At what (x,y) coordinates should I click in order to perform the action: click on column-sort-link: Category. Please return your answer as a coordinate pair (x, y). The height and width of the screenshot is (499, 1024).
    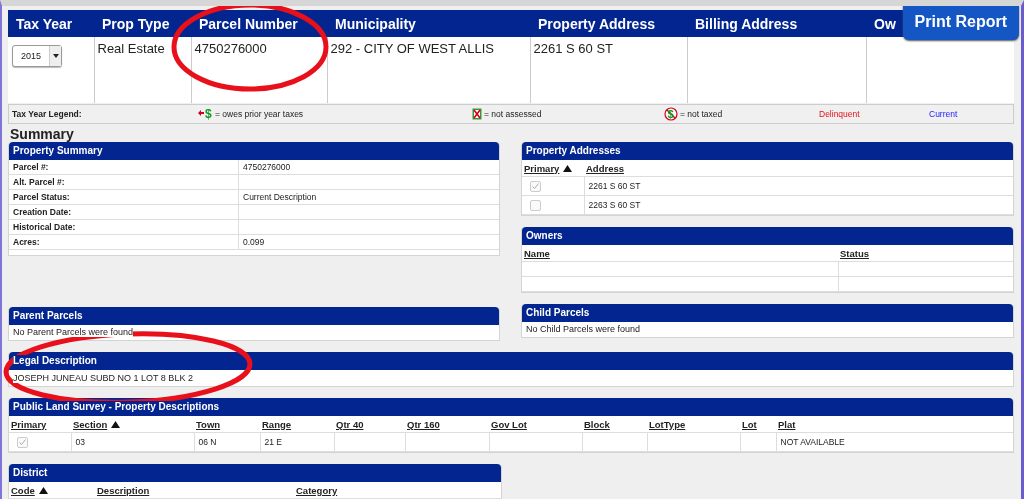
    Looking at the image, I should click on (317, 490).